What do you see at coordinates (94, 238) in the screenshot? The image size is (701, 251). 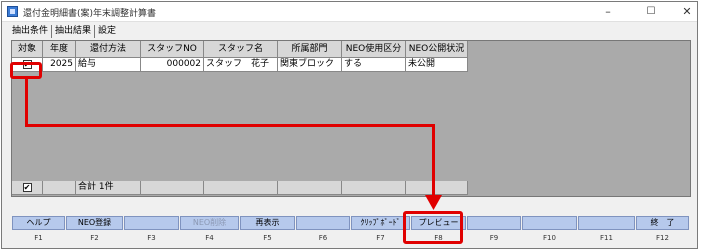 I see `fkey-label: F2` at bounding box center [94, 238].